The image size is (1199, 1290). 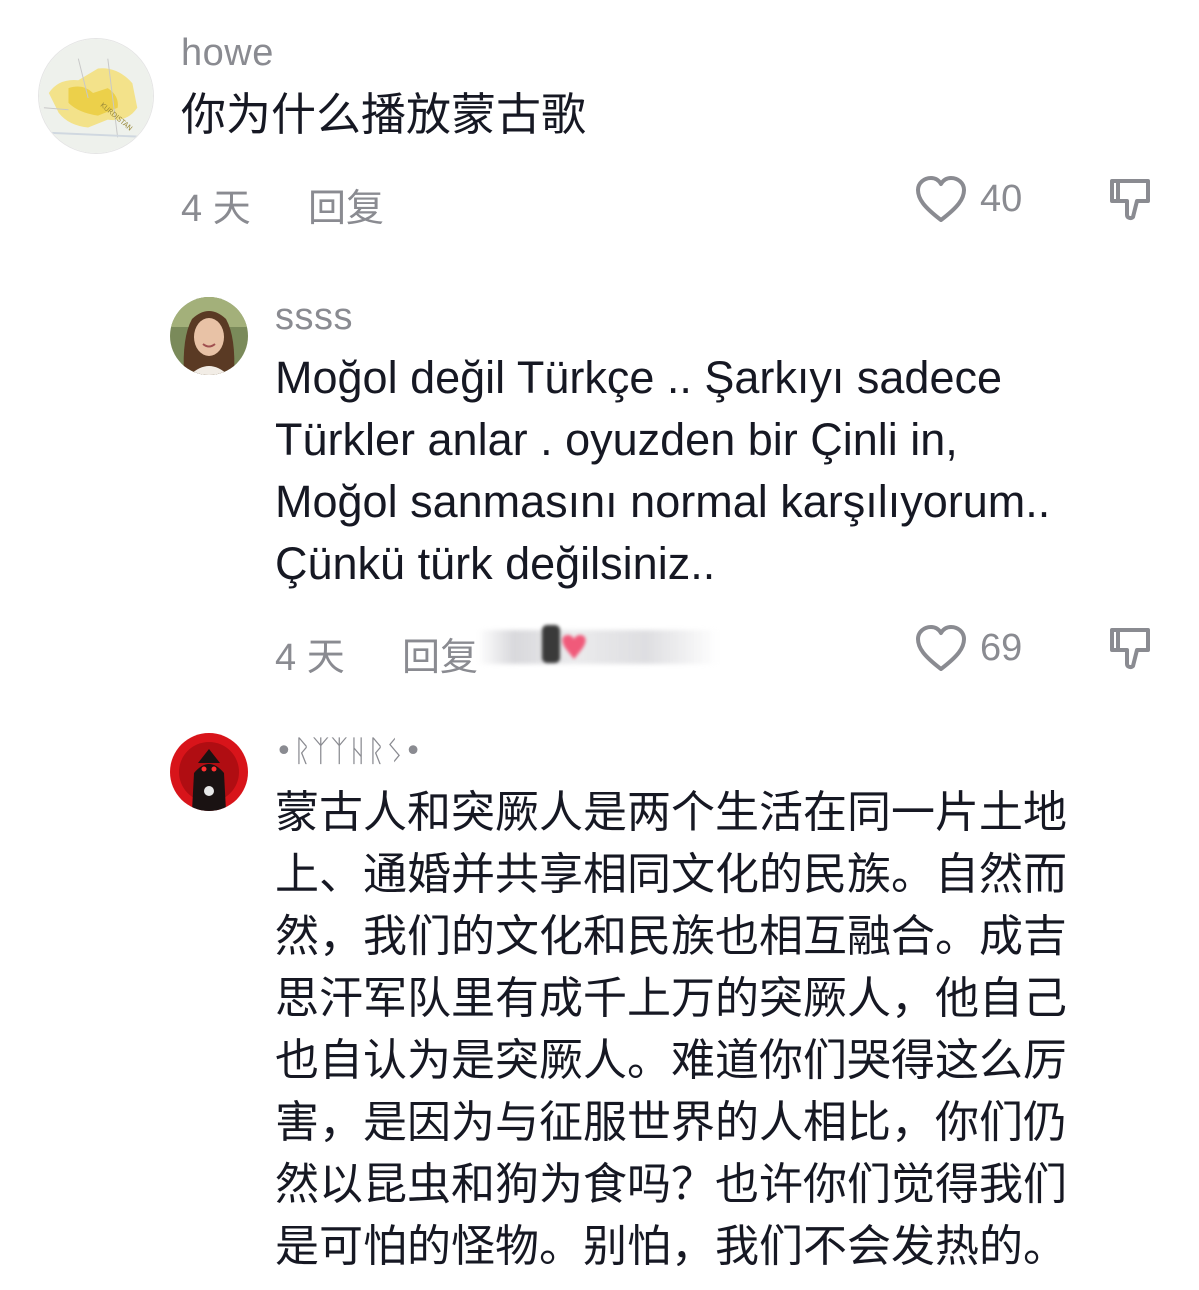 What do you see at coordinates (671, 998) in the screenshot?
I see `comment-text-line: 思汗军队里有成千上万的突厥人，他自己` at bounding box center [671, 998].